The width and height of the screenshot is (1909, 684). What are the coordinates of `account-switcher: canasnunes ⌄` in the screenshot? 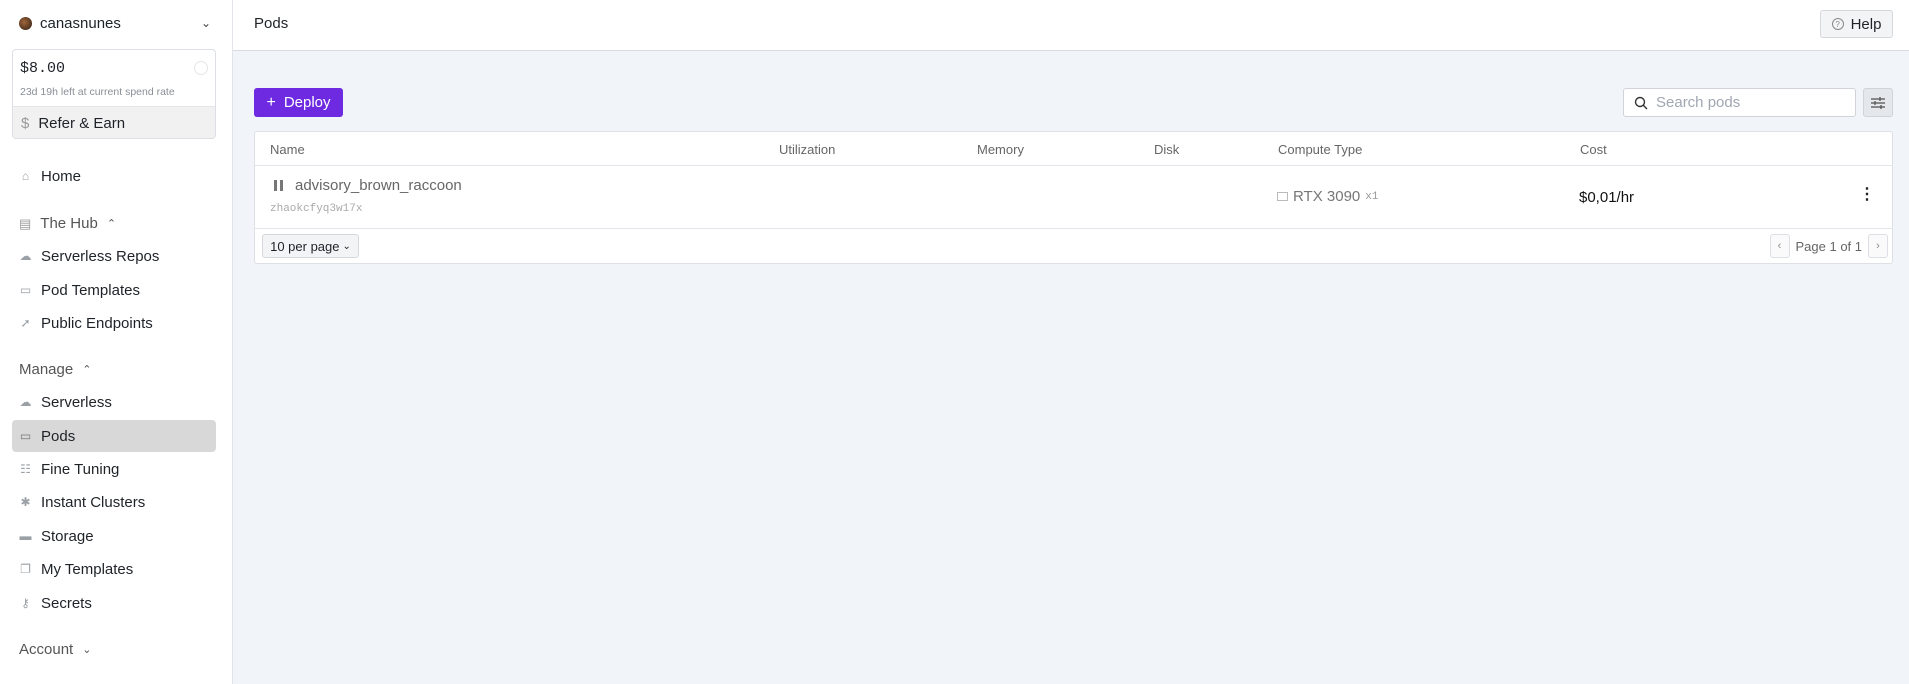 It's located at (115, 23).